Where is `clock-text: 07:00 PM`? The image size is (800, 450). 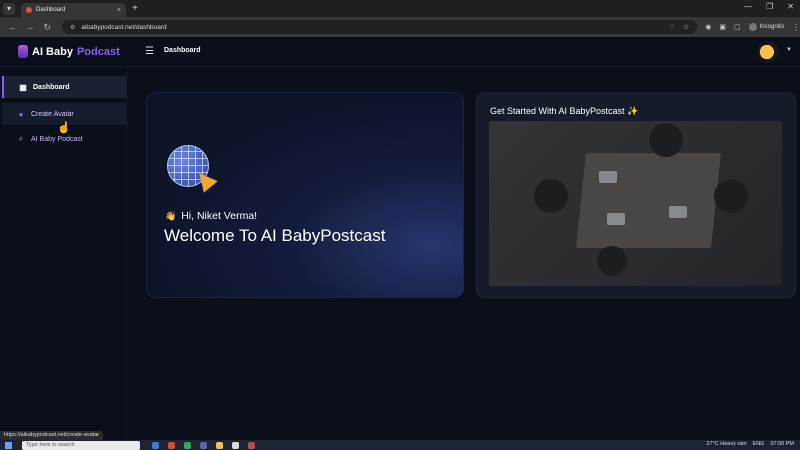
clock-text: 07:00 PM is located at coordinates (782, 444).